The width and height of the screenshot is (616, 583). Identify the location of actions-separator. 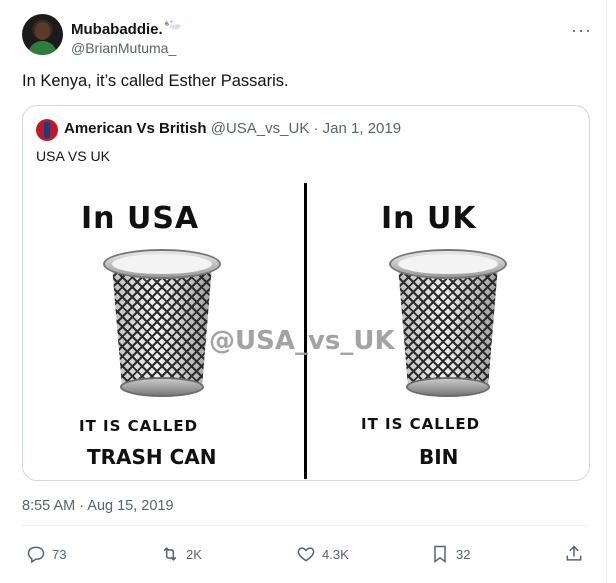
(305, 525).